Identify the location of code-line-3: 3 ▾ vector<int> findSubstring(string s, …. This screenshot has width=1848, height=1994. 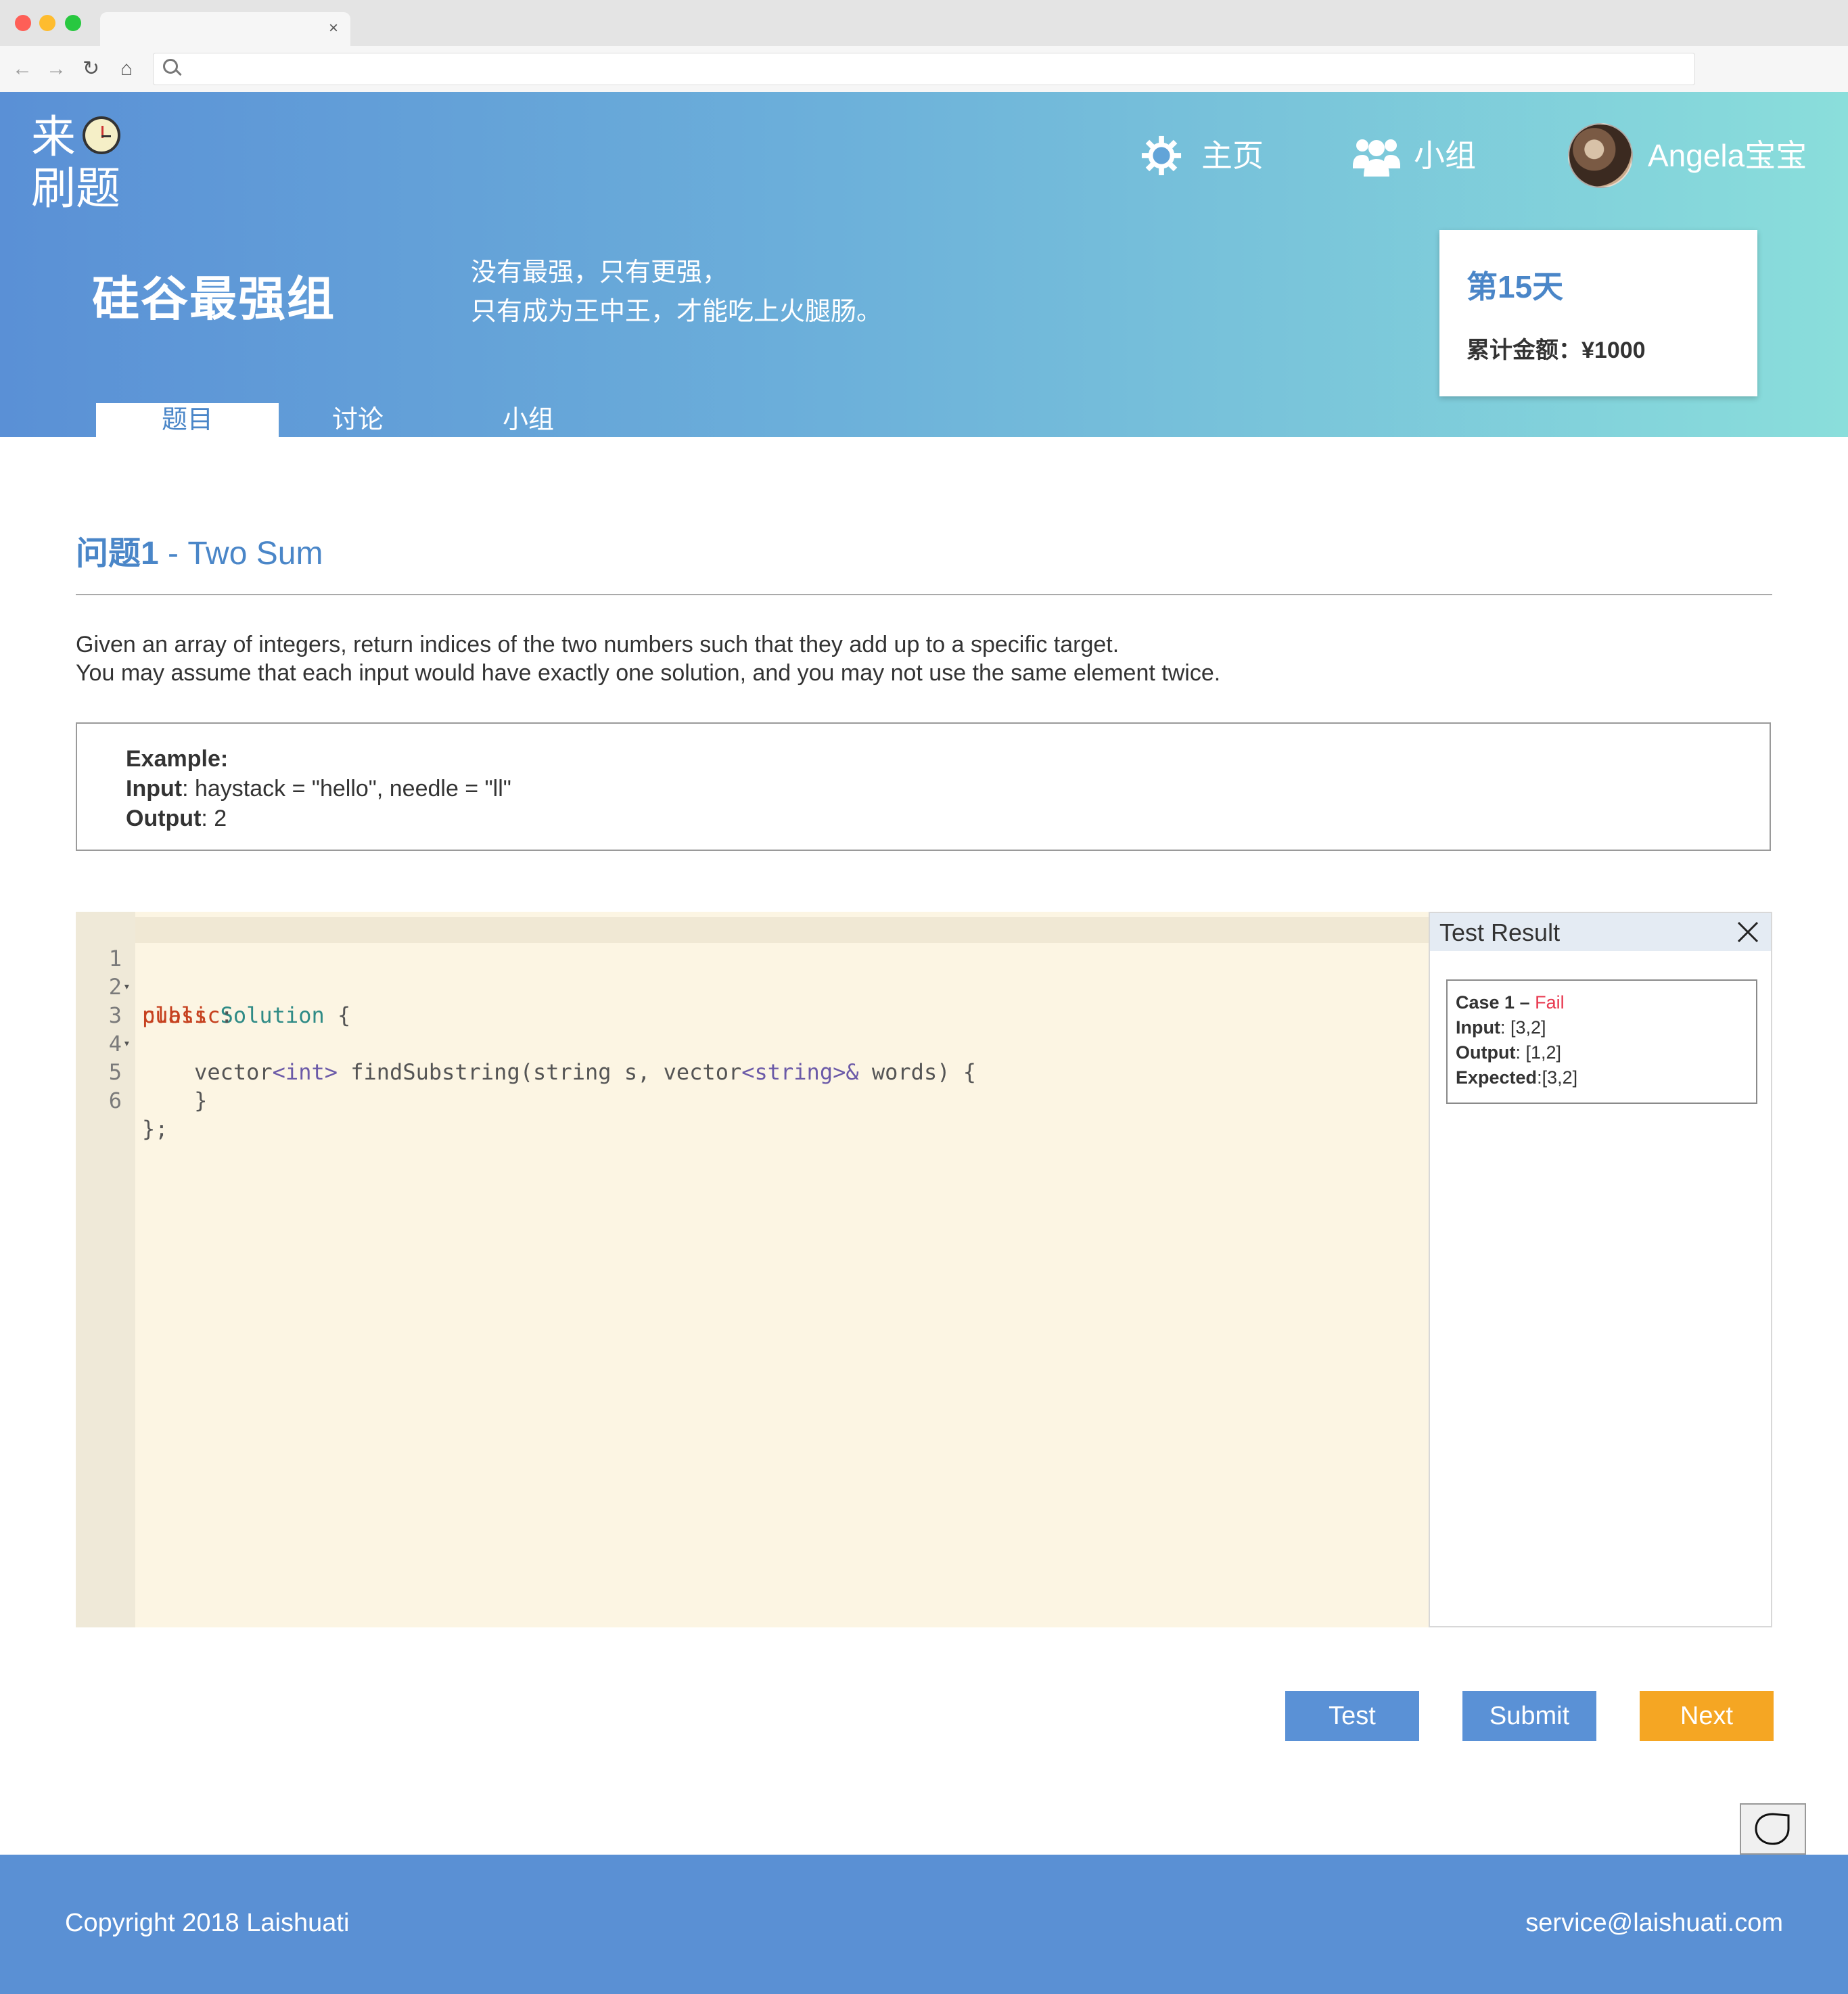
(526, 1029).